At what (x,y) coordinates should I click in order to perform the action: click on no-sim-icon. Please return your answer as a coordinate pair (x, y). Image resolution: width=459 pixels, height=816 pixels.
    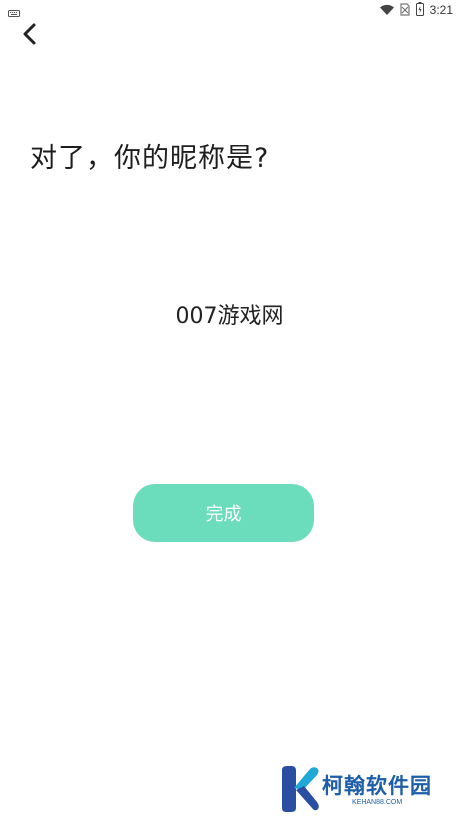
    Looking at the image, I should click on (405, 10).